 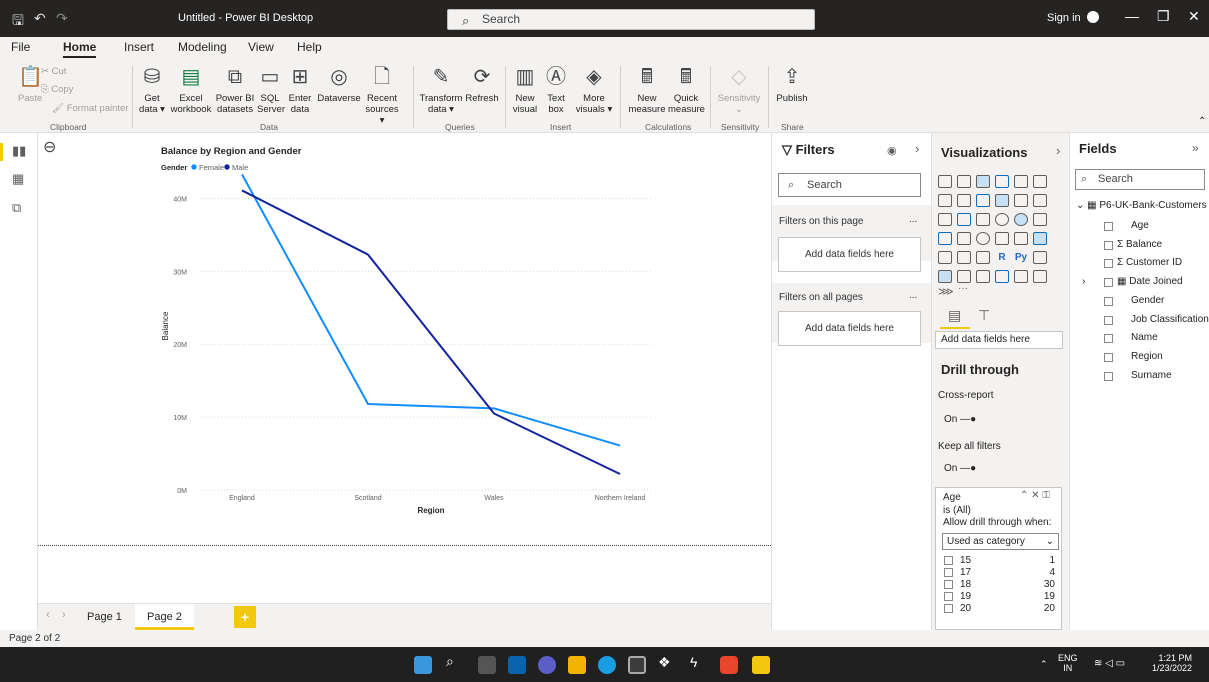 What do you see at coordinates (1002, 200) in the screenshot?
I see `line-column-icon` at bounding box center [1002, 200].